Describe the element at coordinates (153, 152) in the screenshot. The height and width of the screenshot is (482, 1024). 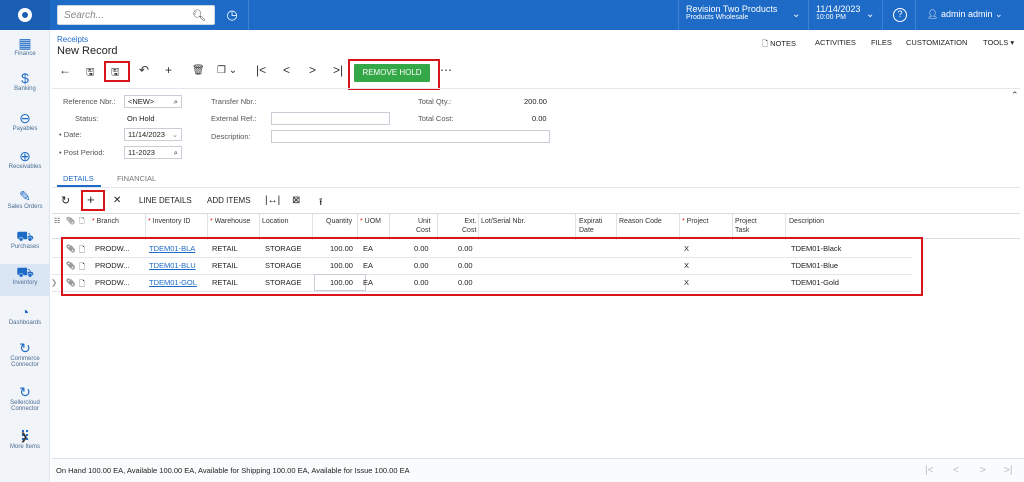
I see `post-period-field: 11-2023 ⌕` at that location.